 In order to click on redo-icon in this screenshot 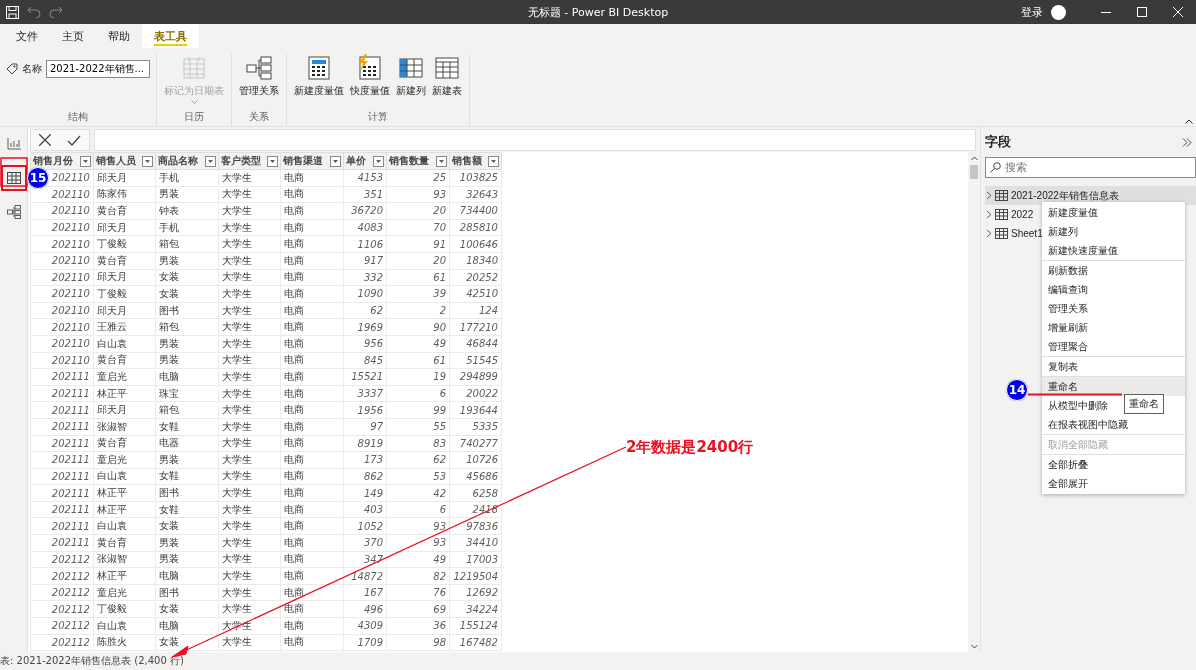, I will do `click(56, 12)`.